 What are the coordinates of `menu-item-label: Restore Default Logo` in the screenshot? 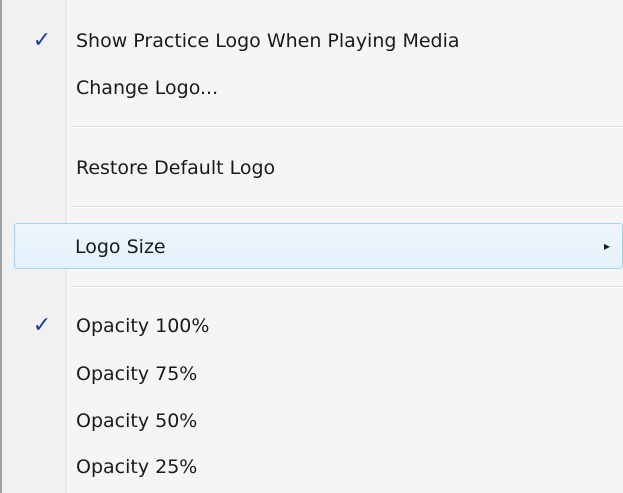 It's located at (176, 168).